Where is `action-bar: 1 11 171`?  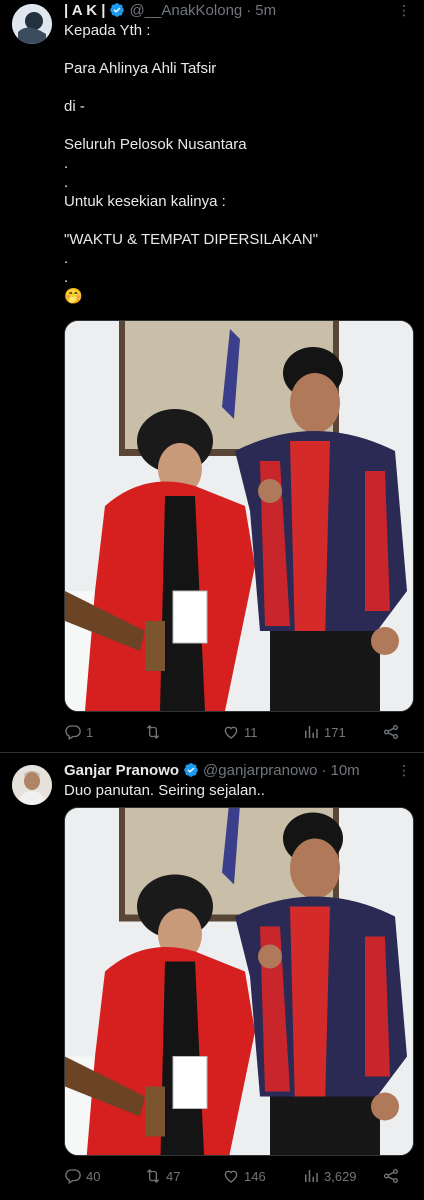 action-bar: 1 11 171 is located at coordinates (238, 732).